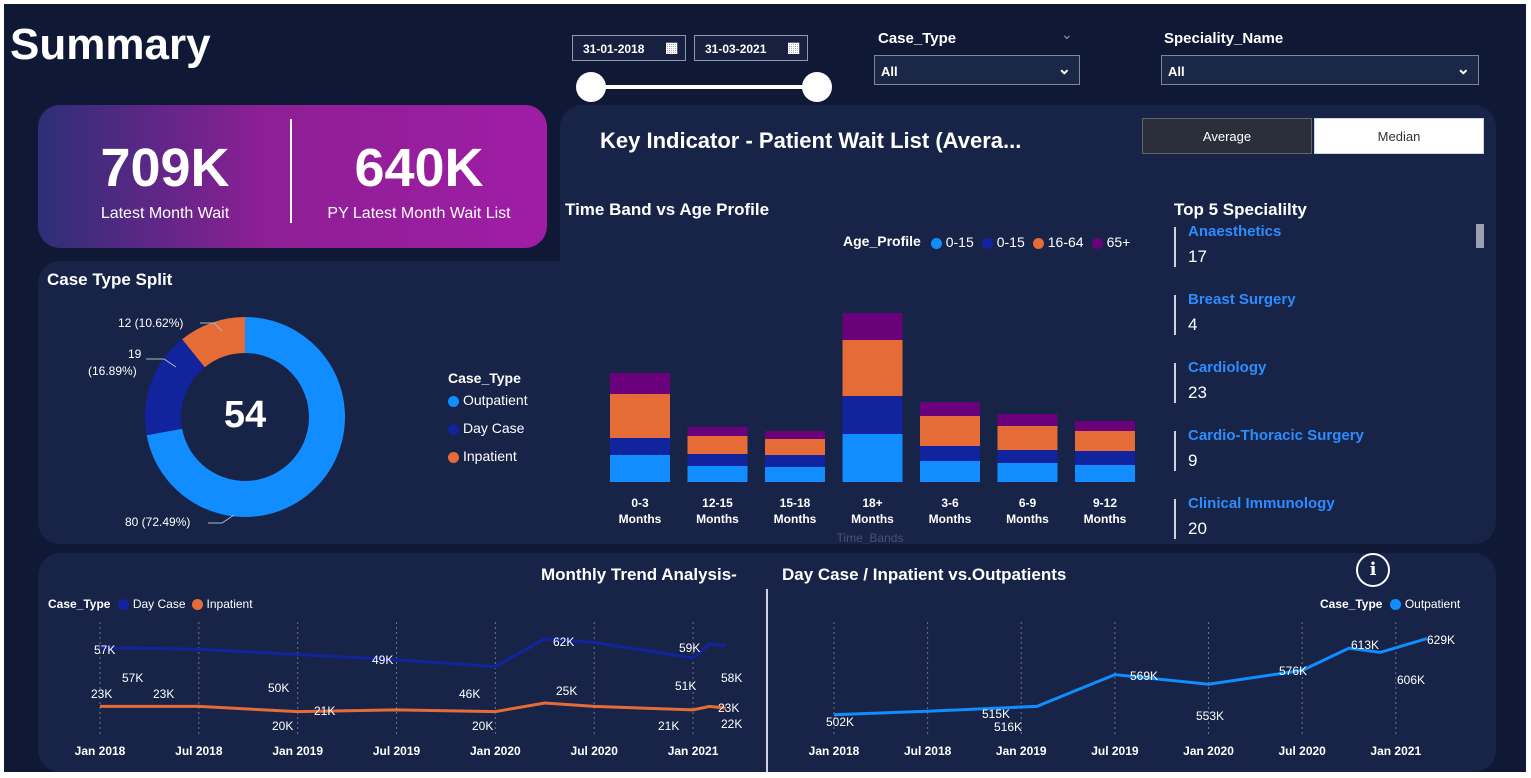 This screenshot has height=778, width=1531. Describe the element at coordinates (488, 456) in the screenshot. I see `case-type-legend-item: Inpatient` at that location.